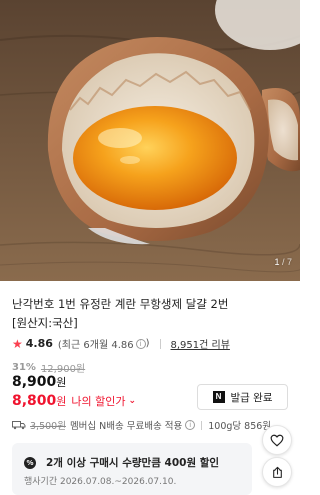 Image resolution: width=320 pixels, height=495 pixels. Describe the element at coordinates (61, 382) in the screenshot. I see `sale-price-unit: 원` at that location.